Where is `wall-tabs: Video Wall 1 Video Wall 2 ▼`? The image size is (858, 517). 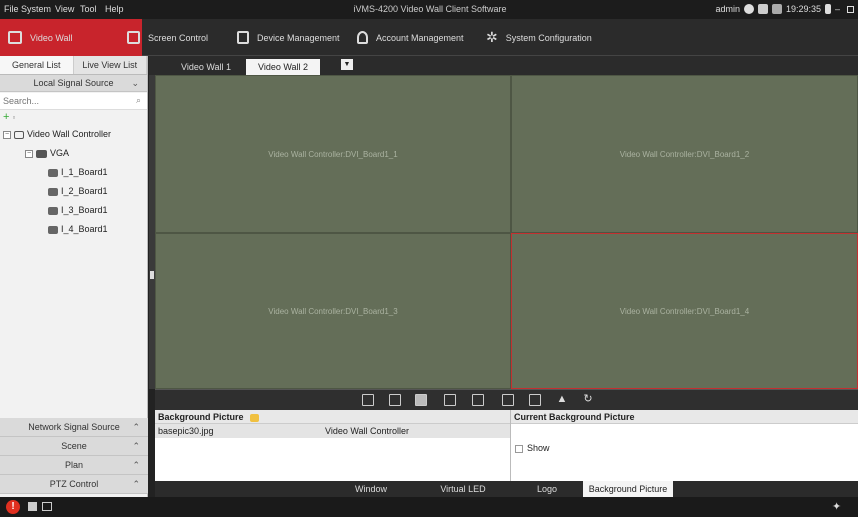 wall-tabs: Video Wall 1 Video Wall 2 ▼ is located at coordinates (503, 65).